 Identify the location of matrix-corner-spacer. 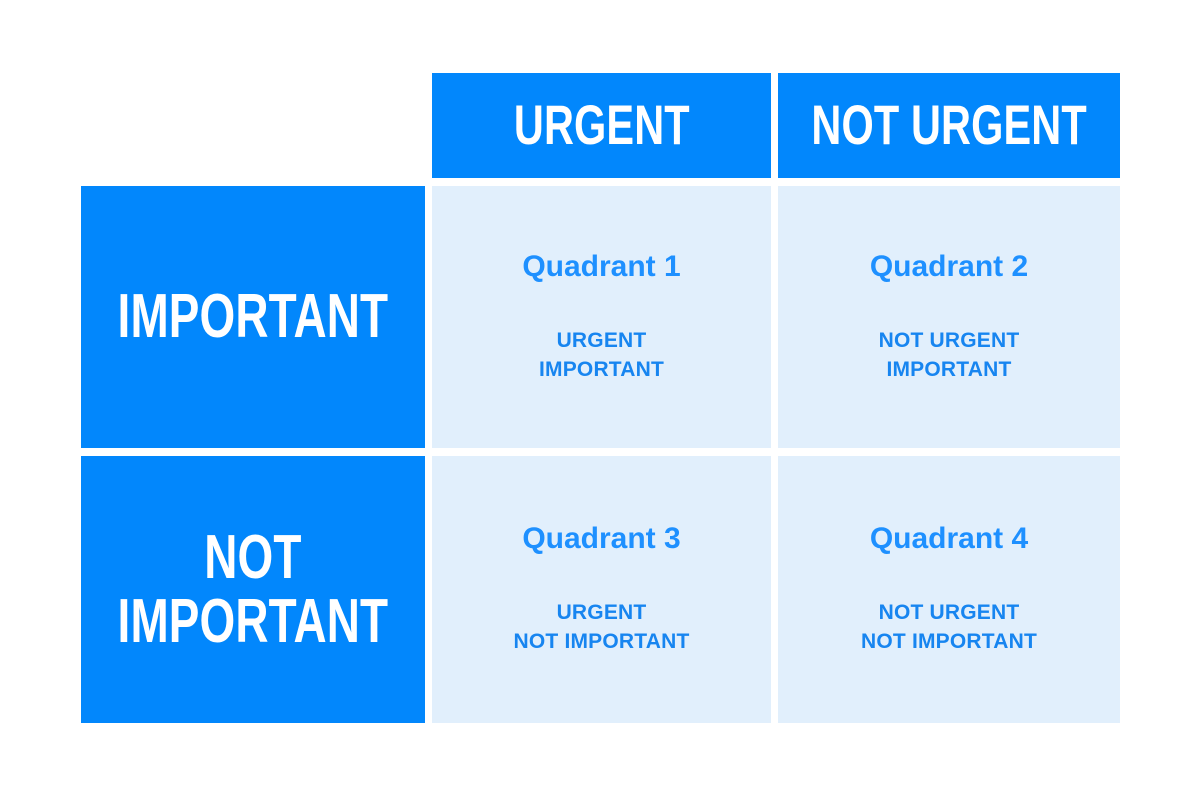
(253, 125).